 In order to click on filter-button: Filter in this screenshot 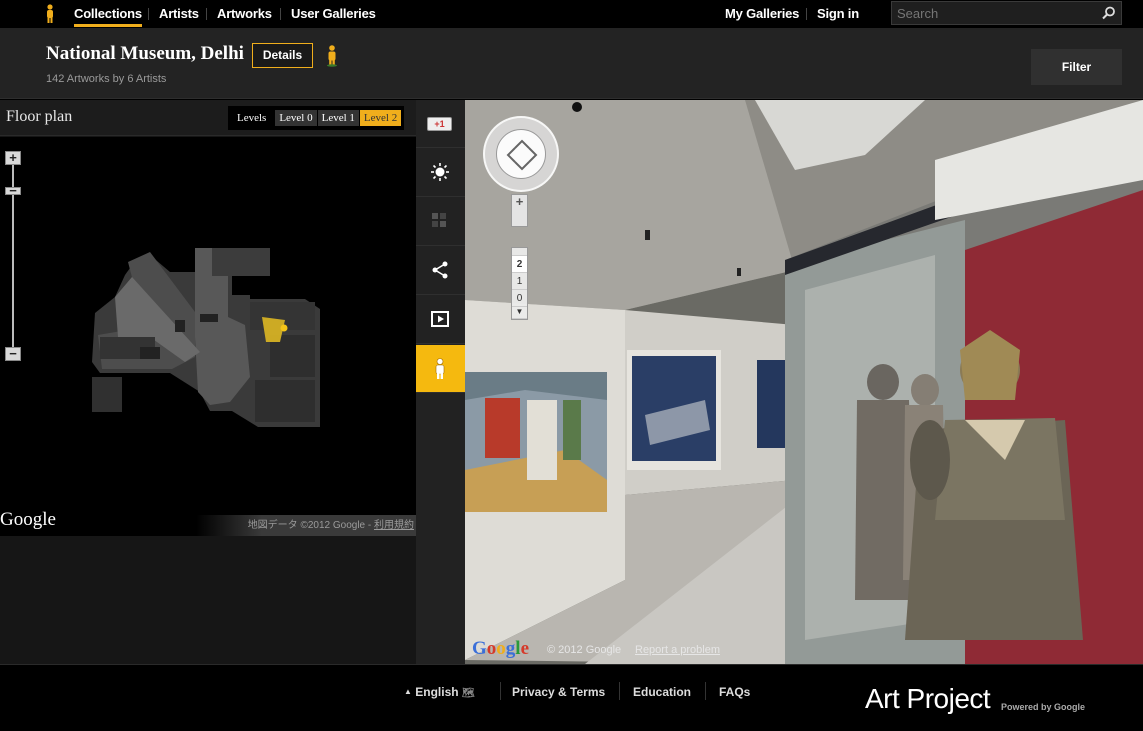, I will do `click(1076, 67)`.